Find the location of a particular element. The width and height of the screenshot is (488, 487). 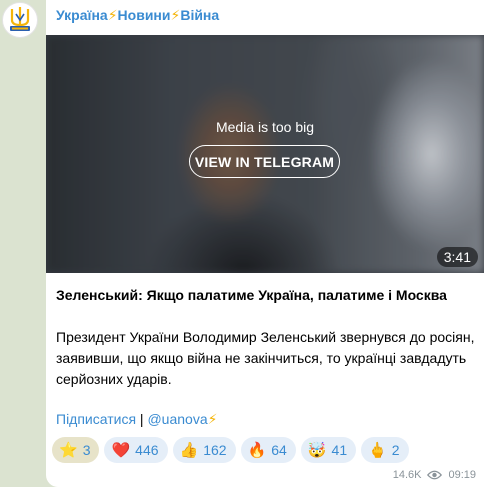

reaction-thumbs-up: 👍 162 is located at coordinates (204, 450).